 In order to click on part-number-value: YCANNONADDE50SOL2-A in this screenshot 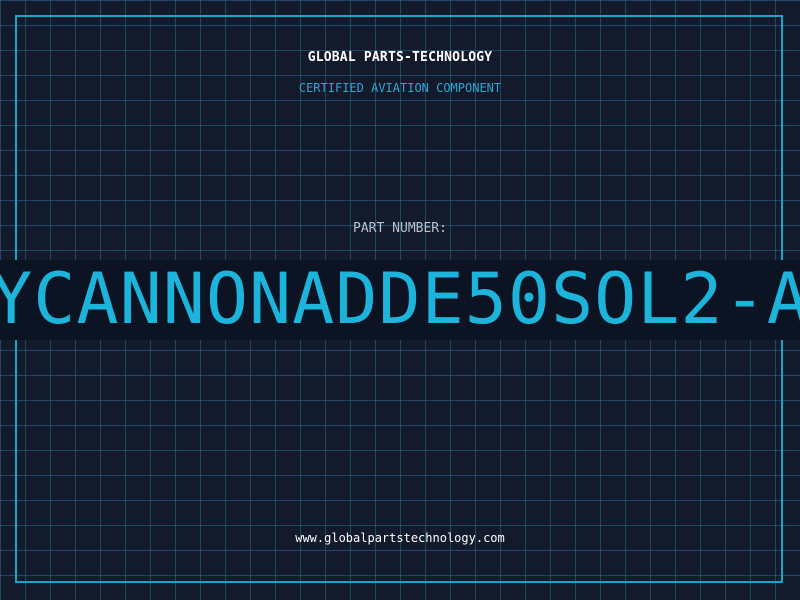, I will do `click(400, 300)`.